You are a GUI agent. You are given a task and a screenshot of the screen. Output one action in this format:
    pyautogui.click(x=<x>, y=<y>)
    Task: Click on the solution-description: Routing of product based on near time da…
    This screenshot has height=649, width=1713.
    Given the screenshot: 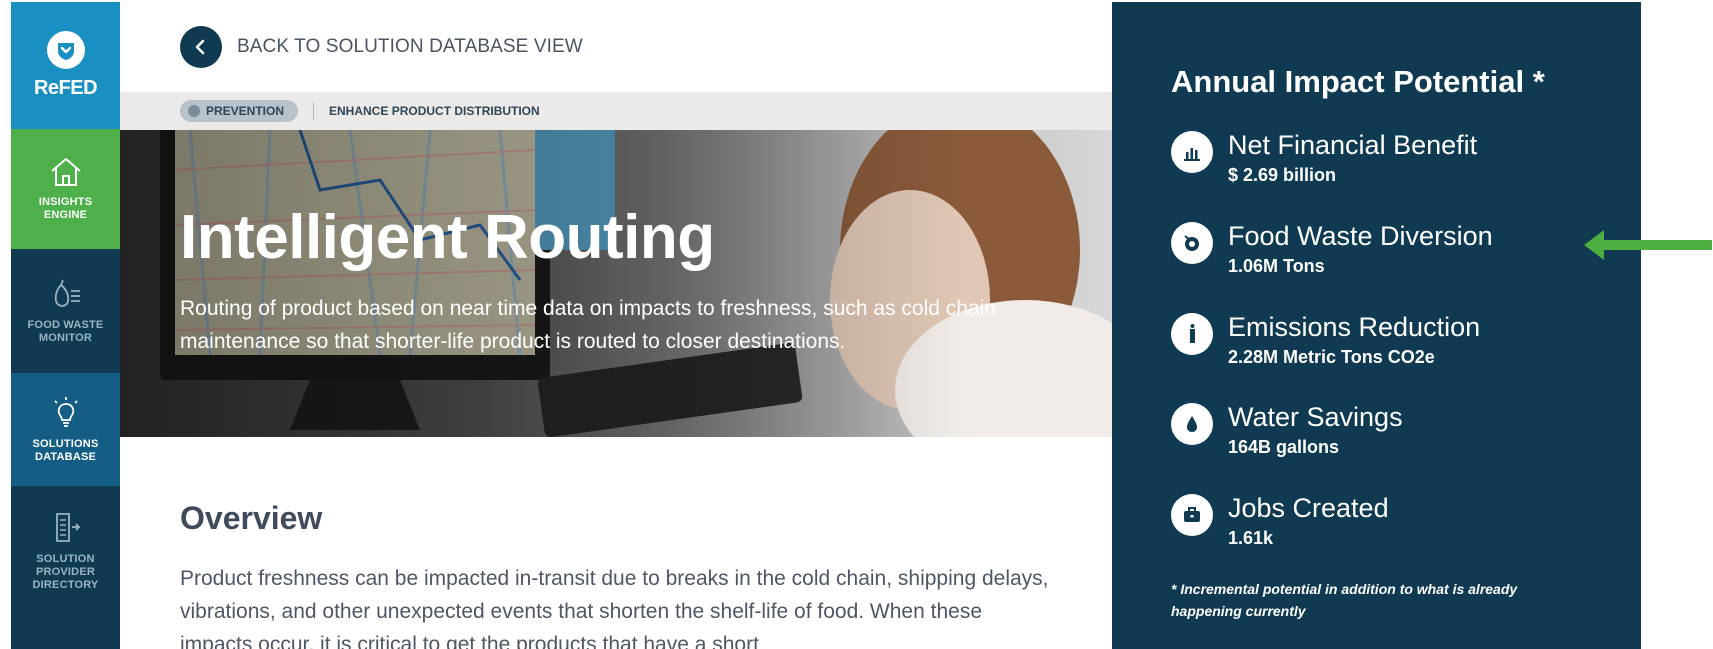 What is the action you would take?
    pyautogui.click(x=588, y=325)
    